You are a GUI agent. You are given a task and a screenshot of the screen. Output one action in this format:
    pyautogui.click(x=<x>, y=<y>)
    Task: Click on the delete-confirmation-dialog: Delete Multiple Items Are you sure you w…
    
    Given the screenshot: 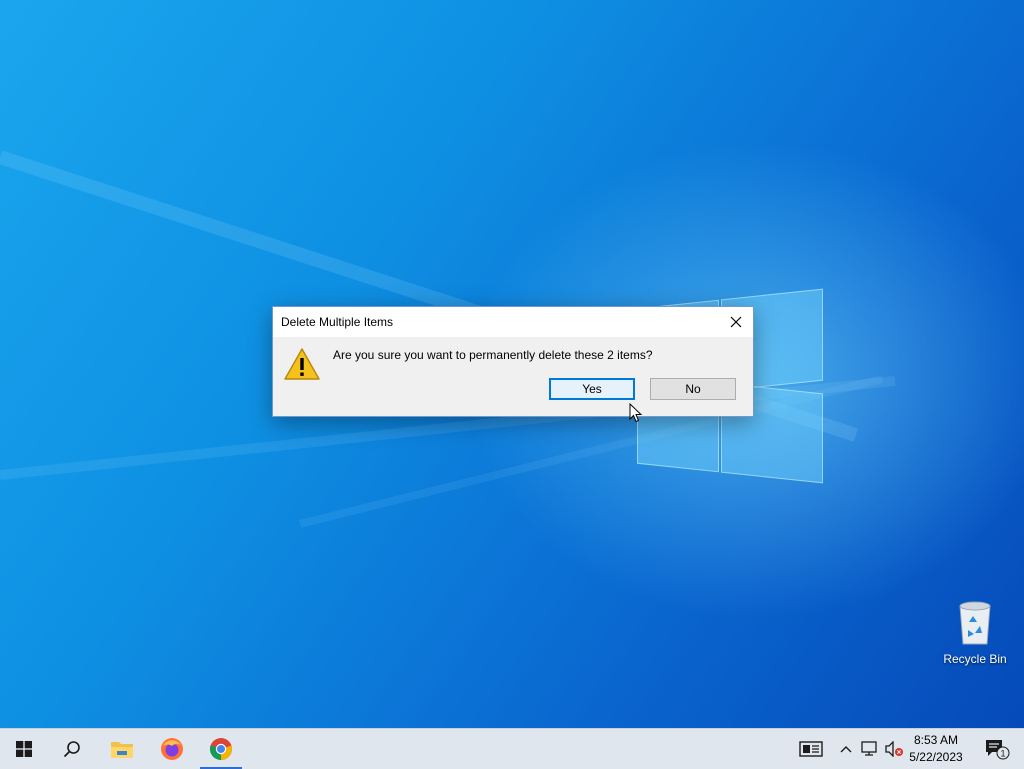 What is the action you would take?
    pyautogui.click(x=513, y=361)
    